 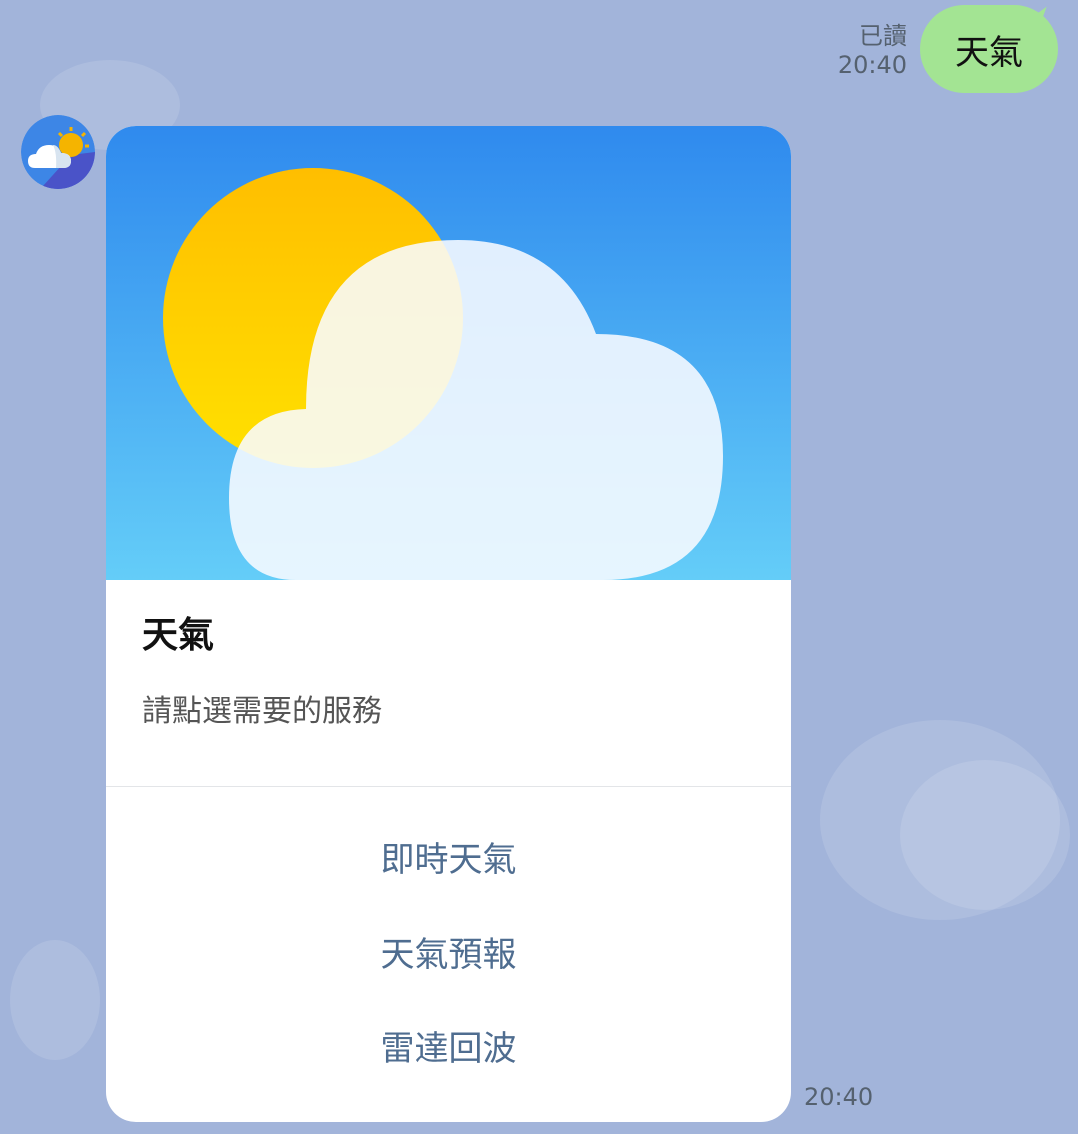 I want to click on read-receipt: 已讀, so click(x=883, y=36).